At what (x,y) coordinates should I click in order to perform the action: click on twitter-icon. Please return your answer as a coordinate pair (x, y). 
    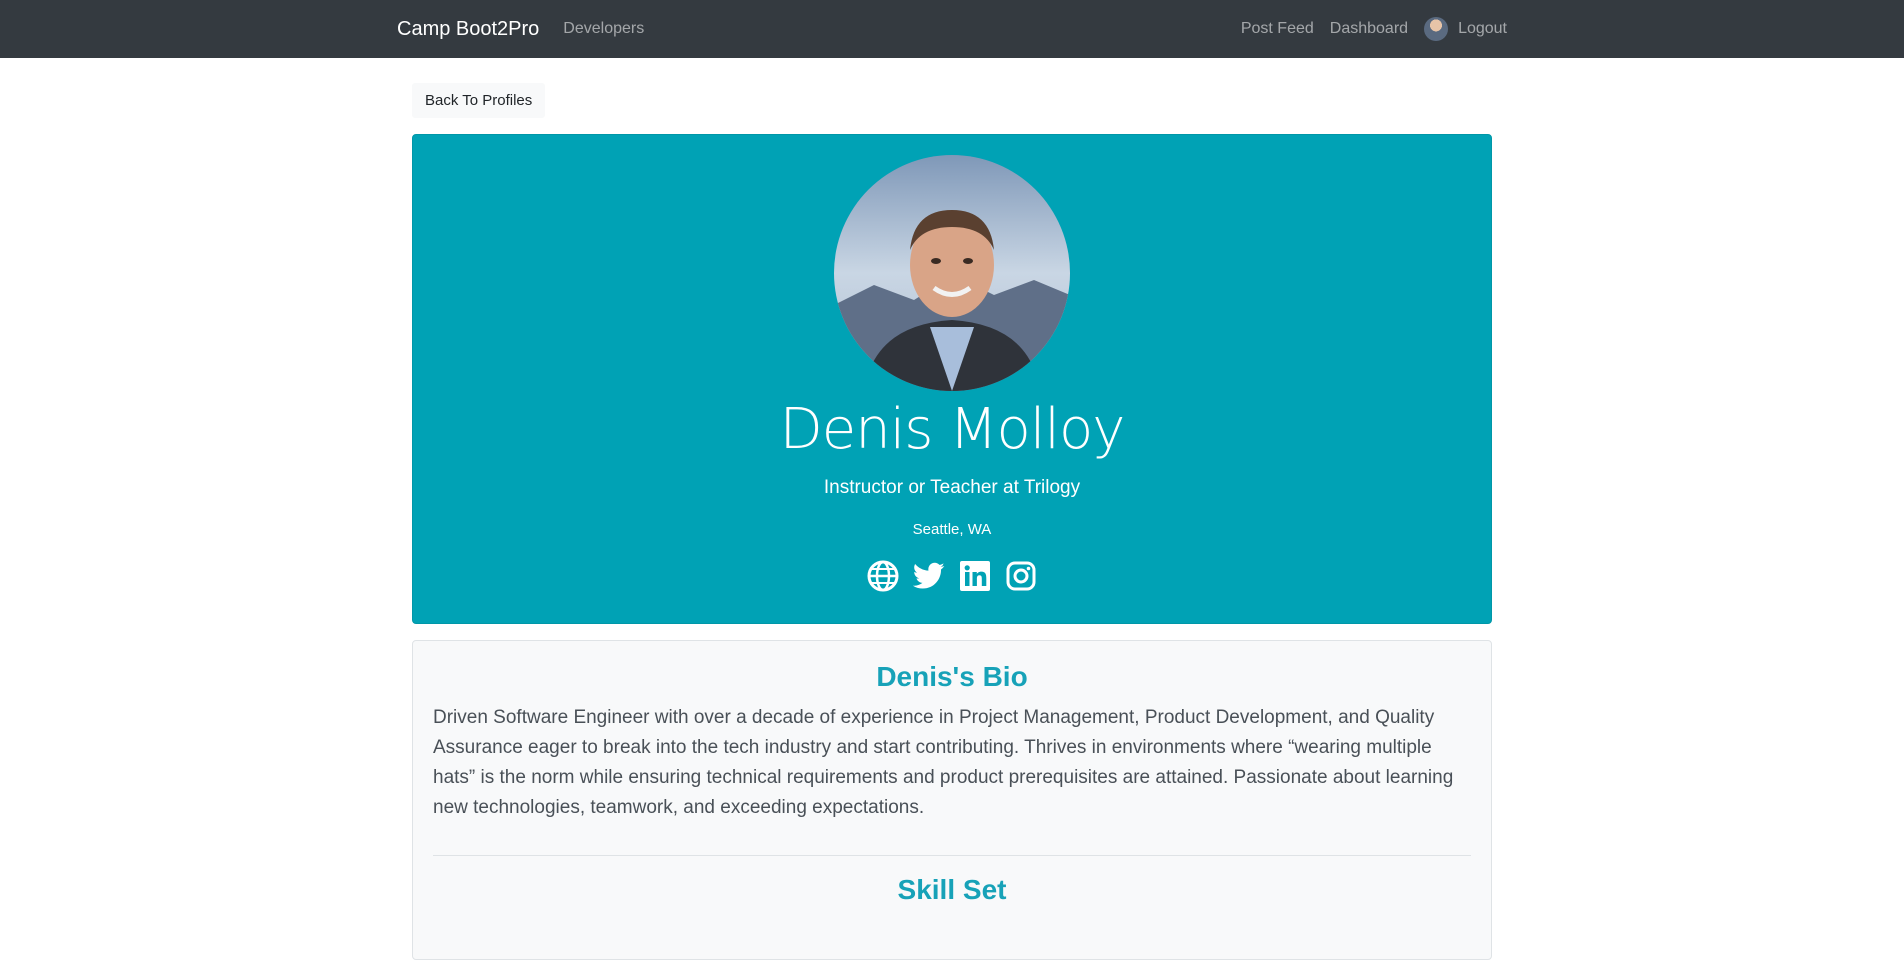
    Looking at the image, I should click on (929, 576).